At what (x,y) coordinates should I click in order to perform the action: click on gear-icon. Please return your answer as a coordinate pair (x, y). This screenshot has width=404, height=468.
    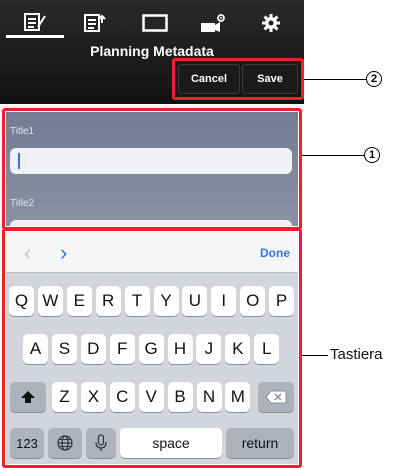
    Looking at the image, I should click on (271, 23).